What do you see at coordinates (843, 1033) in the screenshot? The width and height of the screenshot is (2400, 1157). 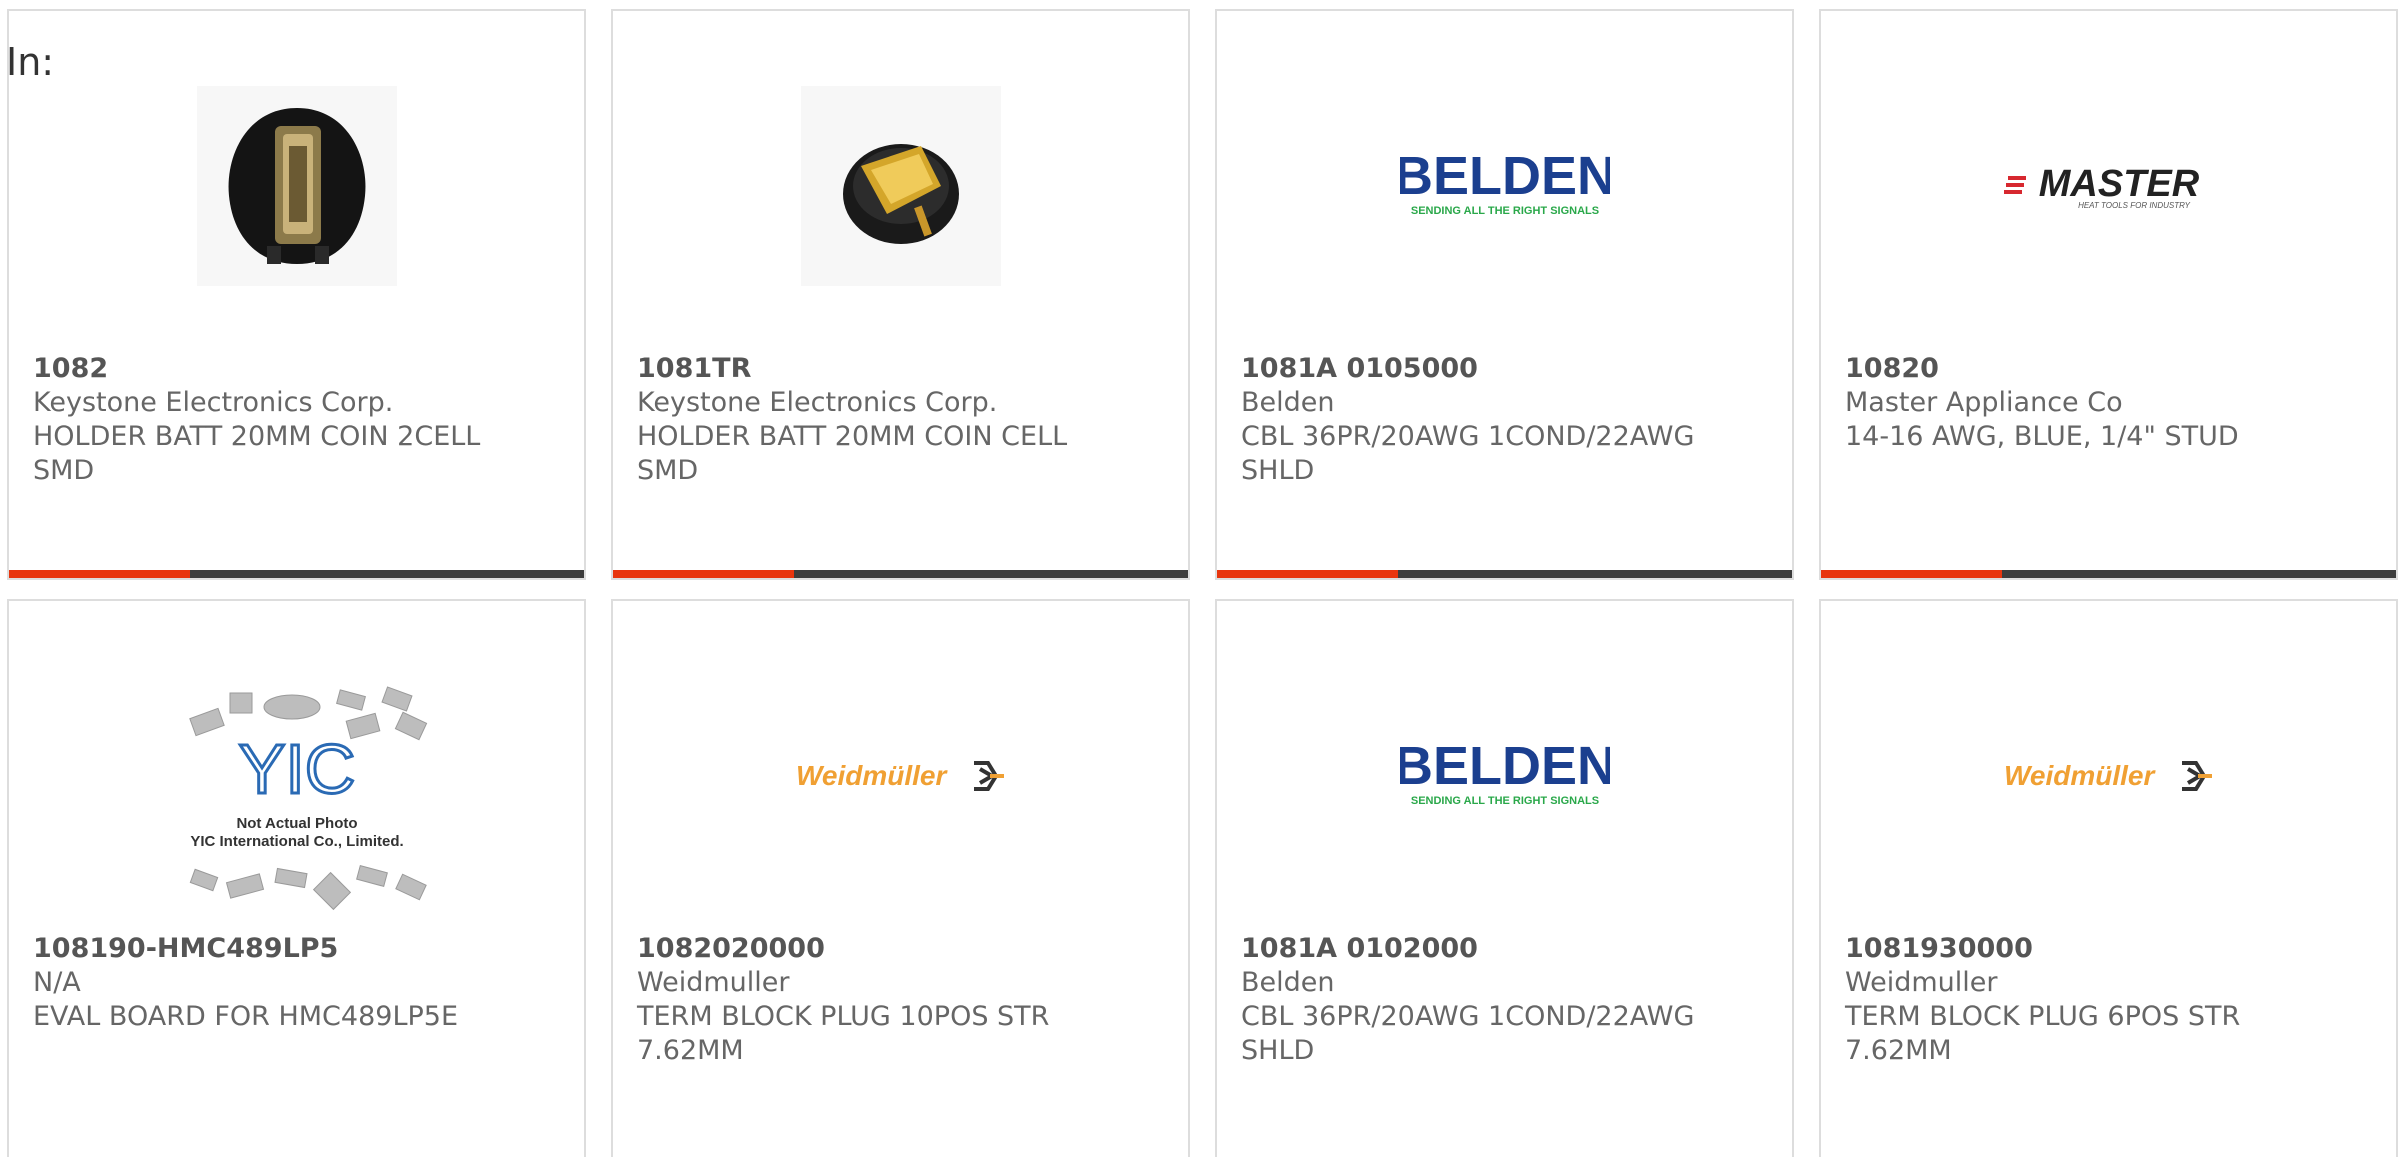 I see `description: TERM BLOCK PLUG 10POS STR 7.62MM` at bounding box center [843, 1033].